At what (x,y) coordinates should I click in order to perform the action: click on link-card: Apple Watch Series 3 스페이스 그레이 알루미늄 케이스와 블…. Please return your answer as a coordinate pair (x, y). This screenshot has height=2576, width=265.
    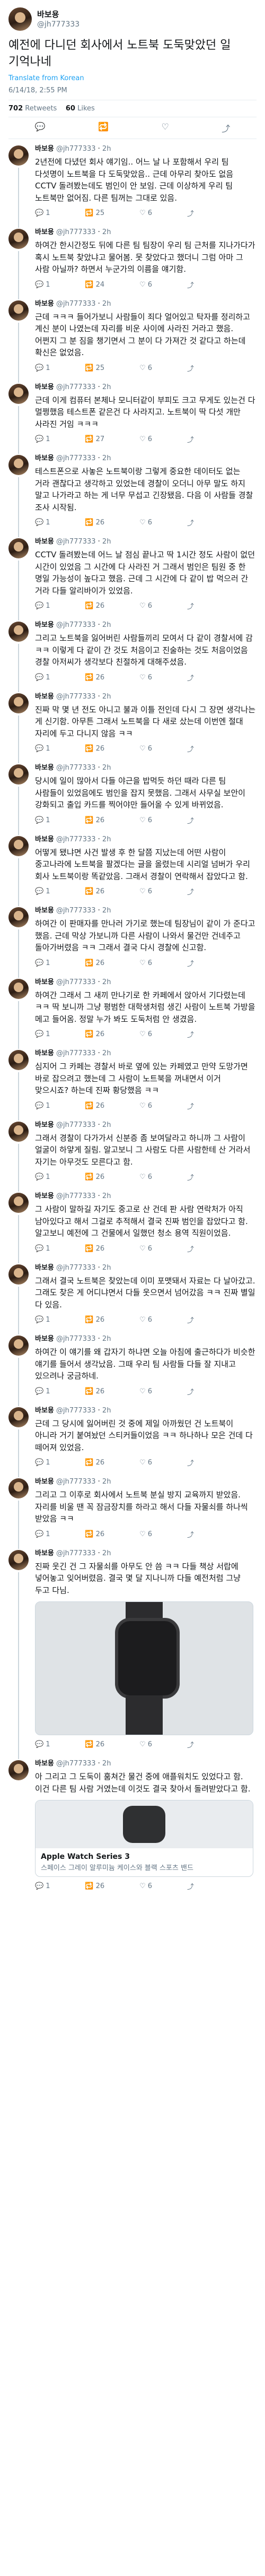
    Looking at the image, I should click on (144, 1838).